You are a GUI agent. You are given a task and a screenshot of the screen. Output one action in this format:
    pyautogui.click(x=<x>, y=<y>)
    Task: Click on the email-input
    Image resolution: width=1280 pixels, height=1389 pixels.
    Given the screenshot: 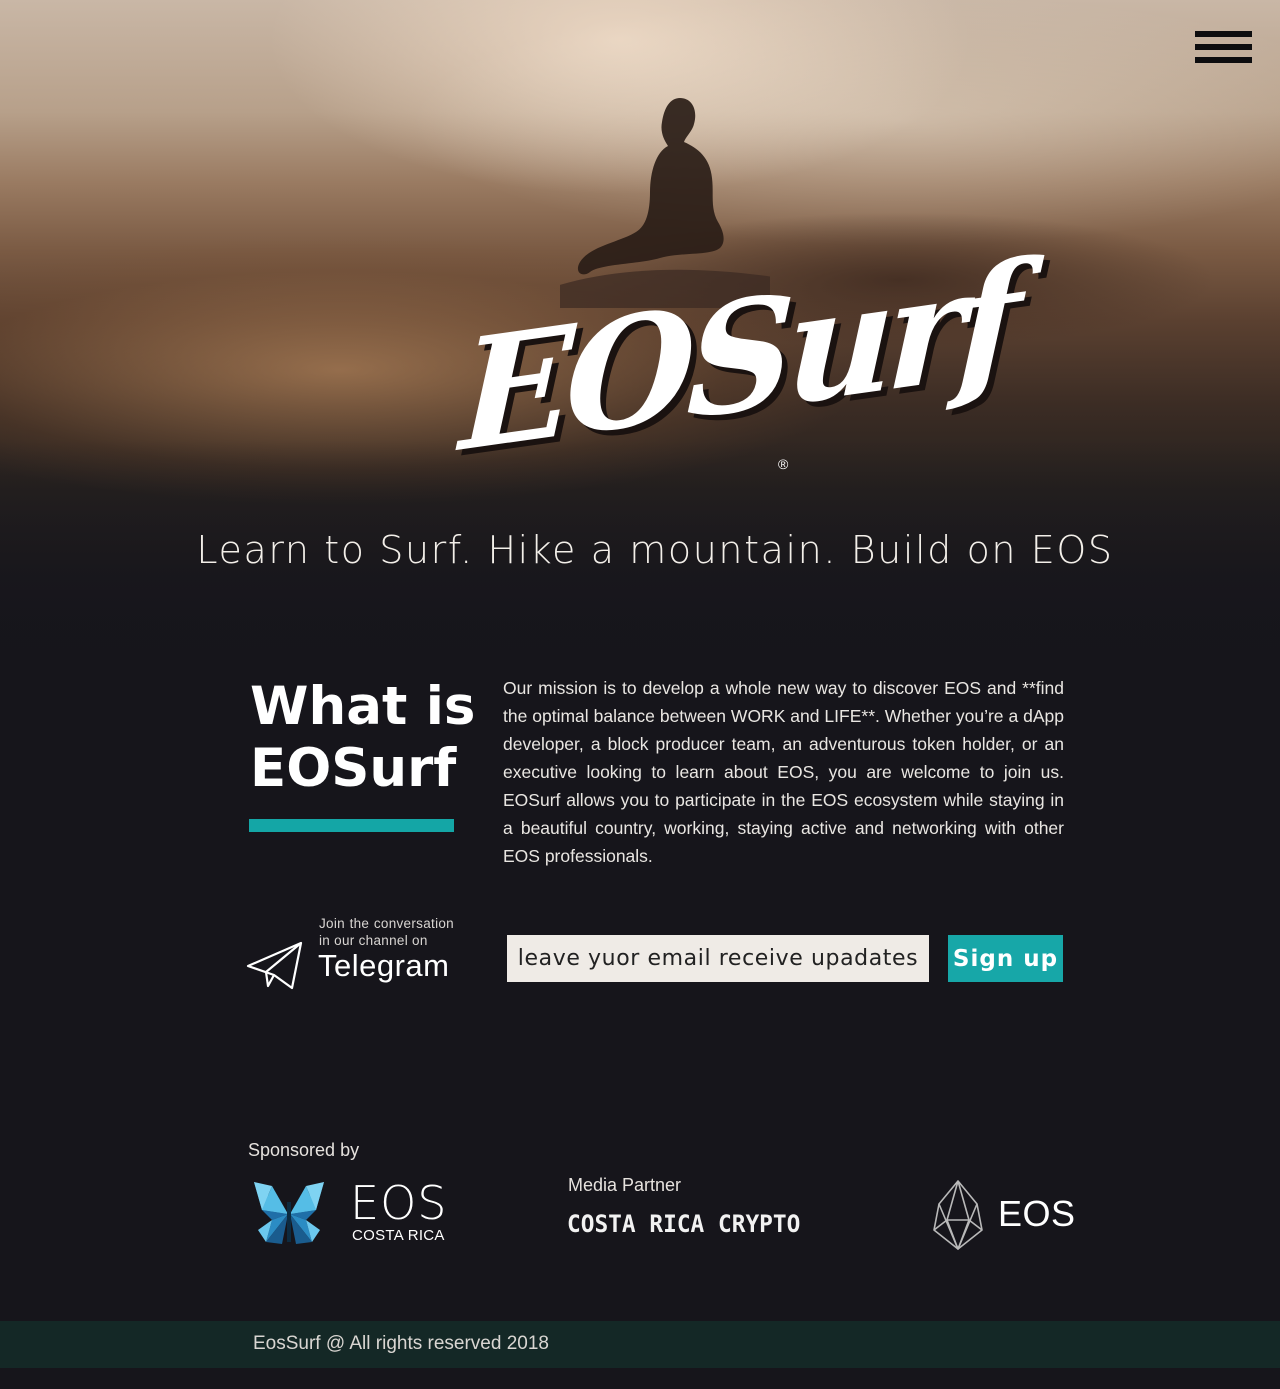 What is the action you would take?
    pyautogui.click(x=718, y=958)
    